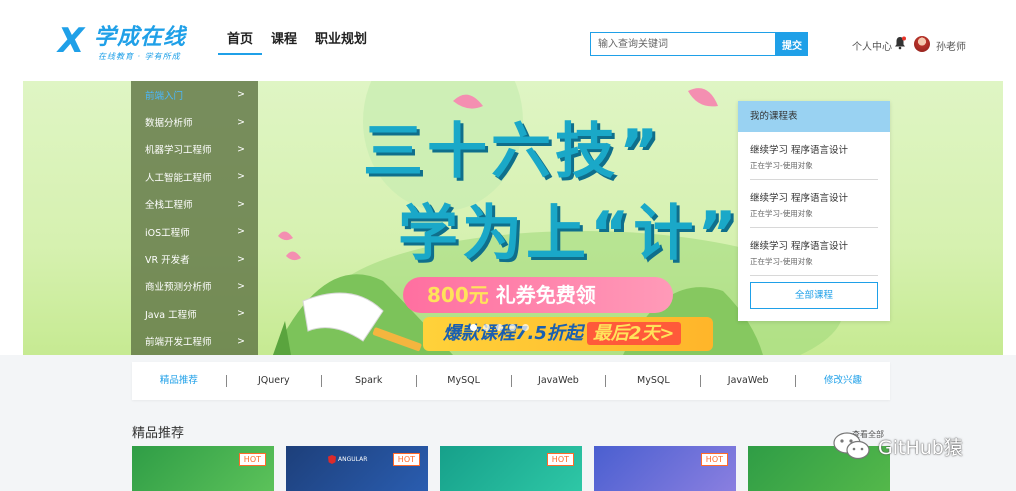 Image resolution: width=1016 pixels, height=491 pixels. Describe the element at coordinates (872, 45) in the screenshot. I see `user-center-link: 个人中心` at that location.